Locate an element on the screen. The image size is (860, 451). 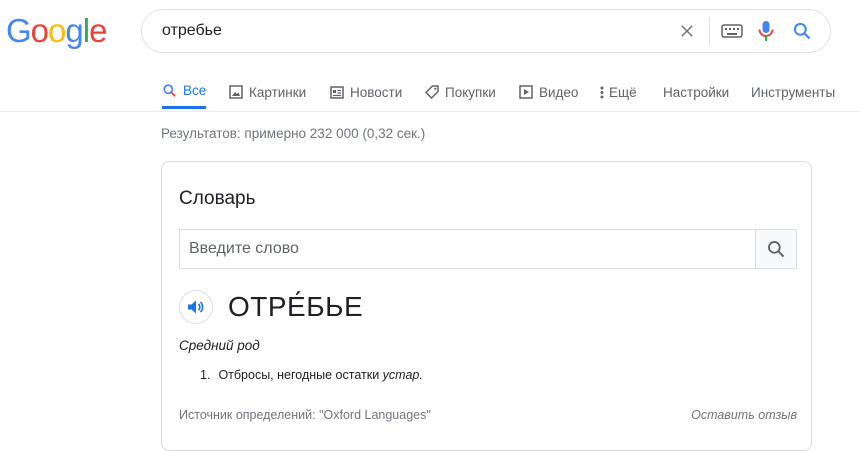
speaker-icon is located at coordinates (196, 307).